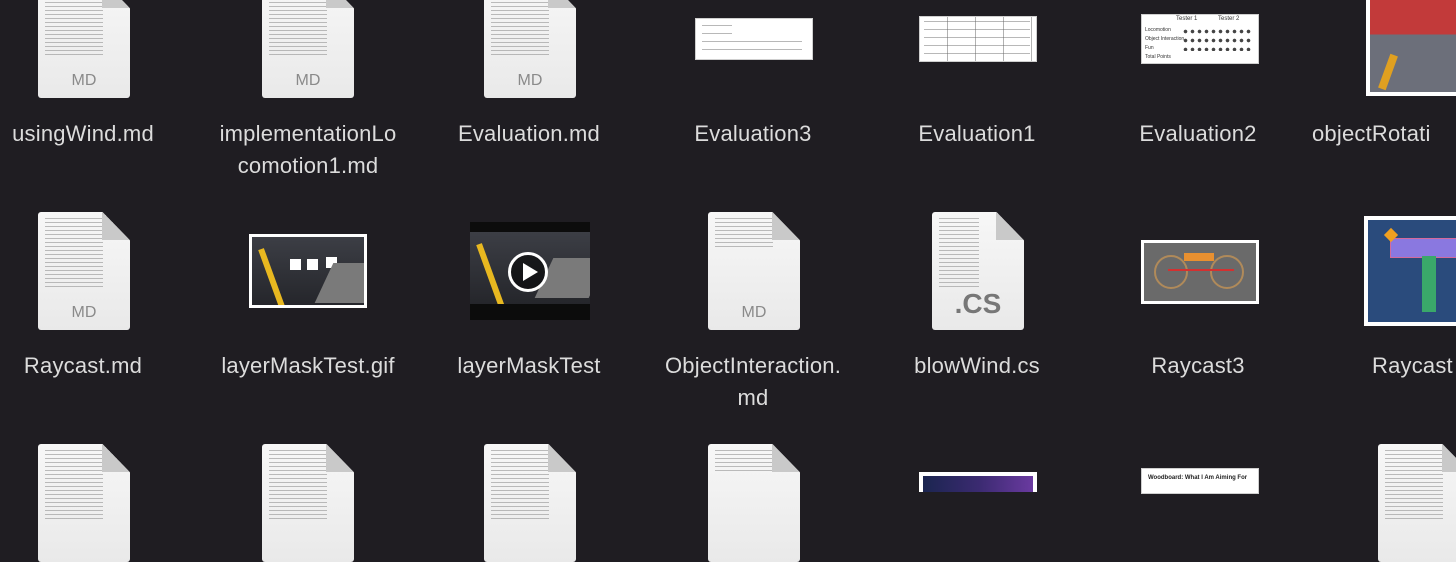 This screenshot has width=1456, height=562. What do you see at coordinates (528, 133) in the screenshot?
I see `file-name: Evaluation.md` at bounding box center [528, 133].